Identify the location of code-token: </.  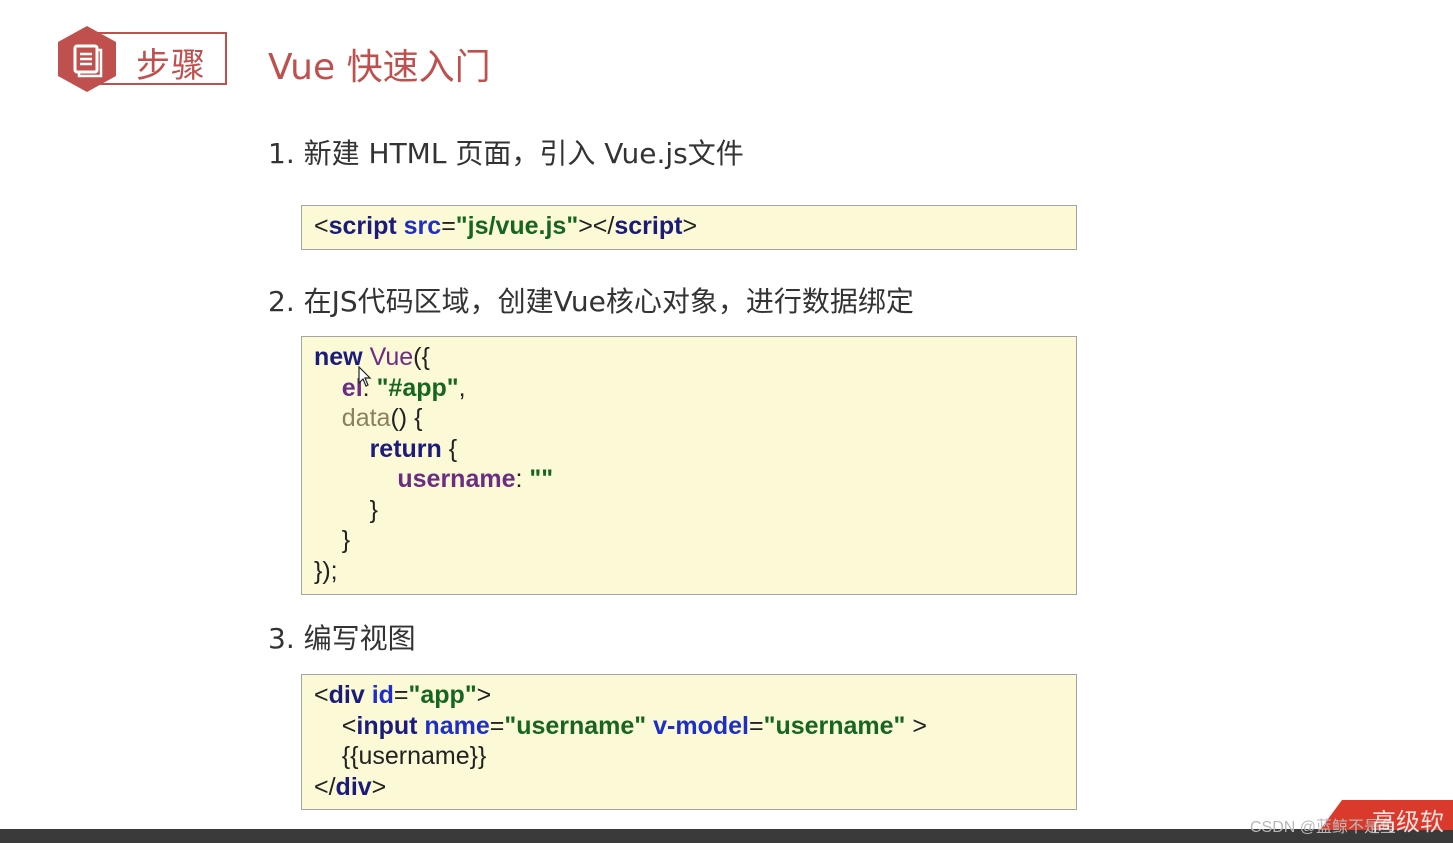
(325, 786).